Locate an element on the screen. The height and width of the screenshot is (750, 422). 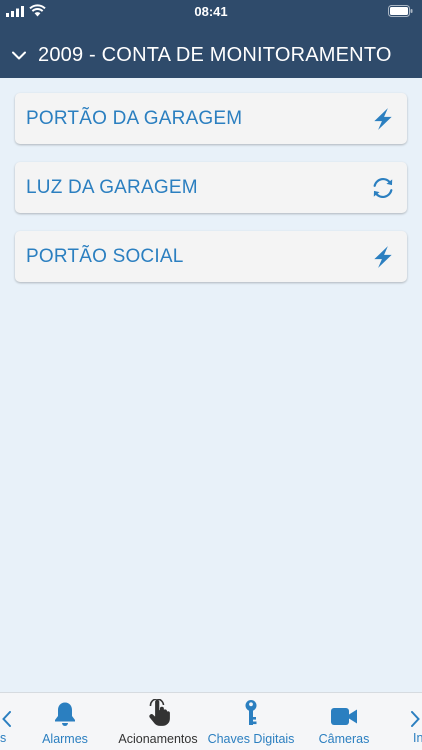
actuator-label: LUZ DA GARAGEM is located at coordinates (112, 187).